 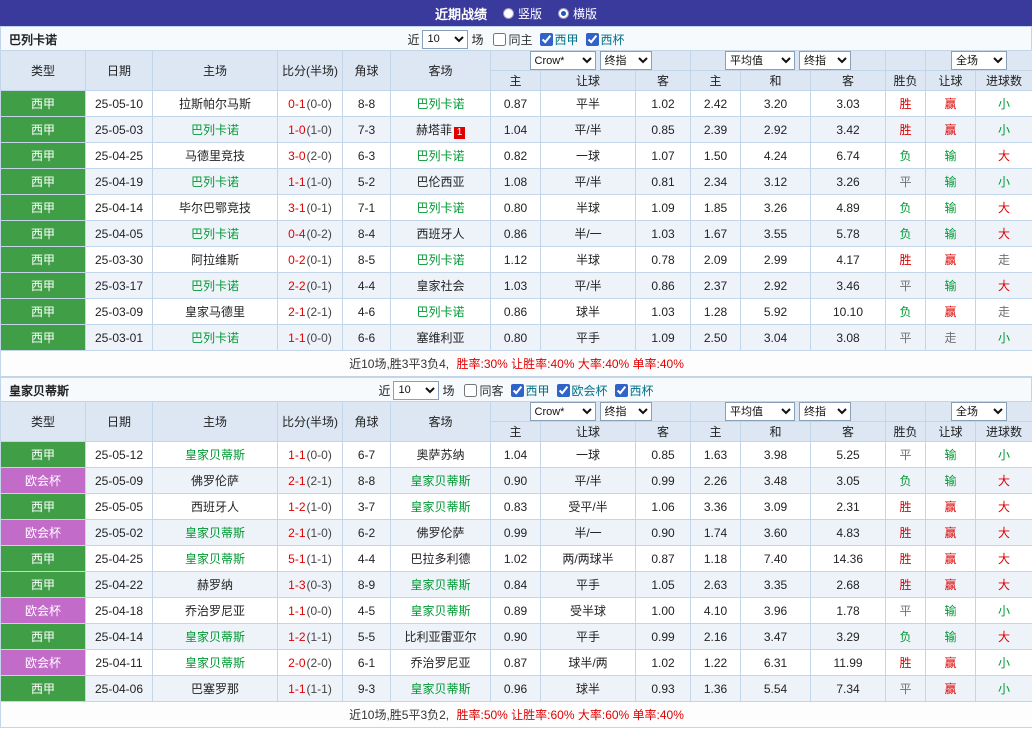 I want to click on away-team: 赫塔菲, so click(x=434, y=130).